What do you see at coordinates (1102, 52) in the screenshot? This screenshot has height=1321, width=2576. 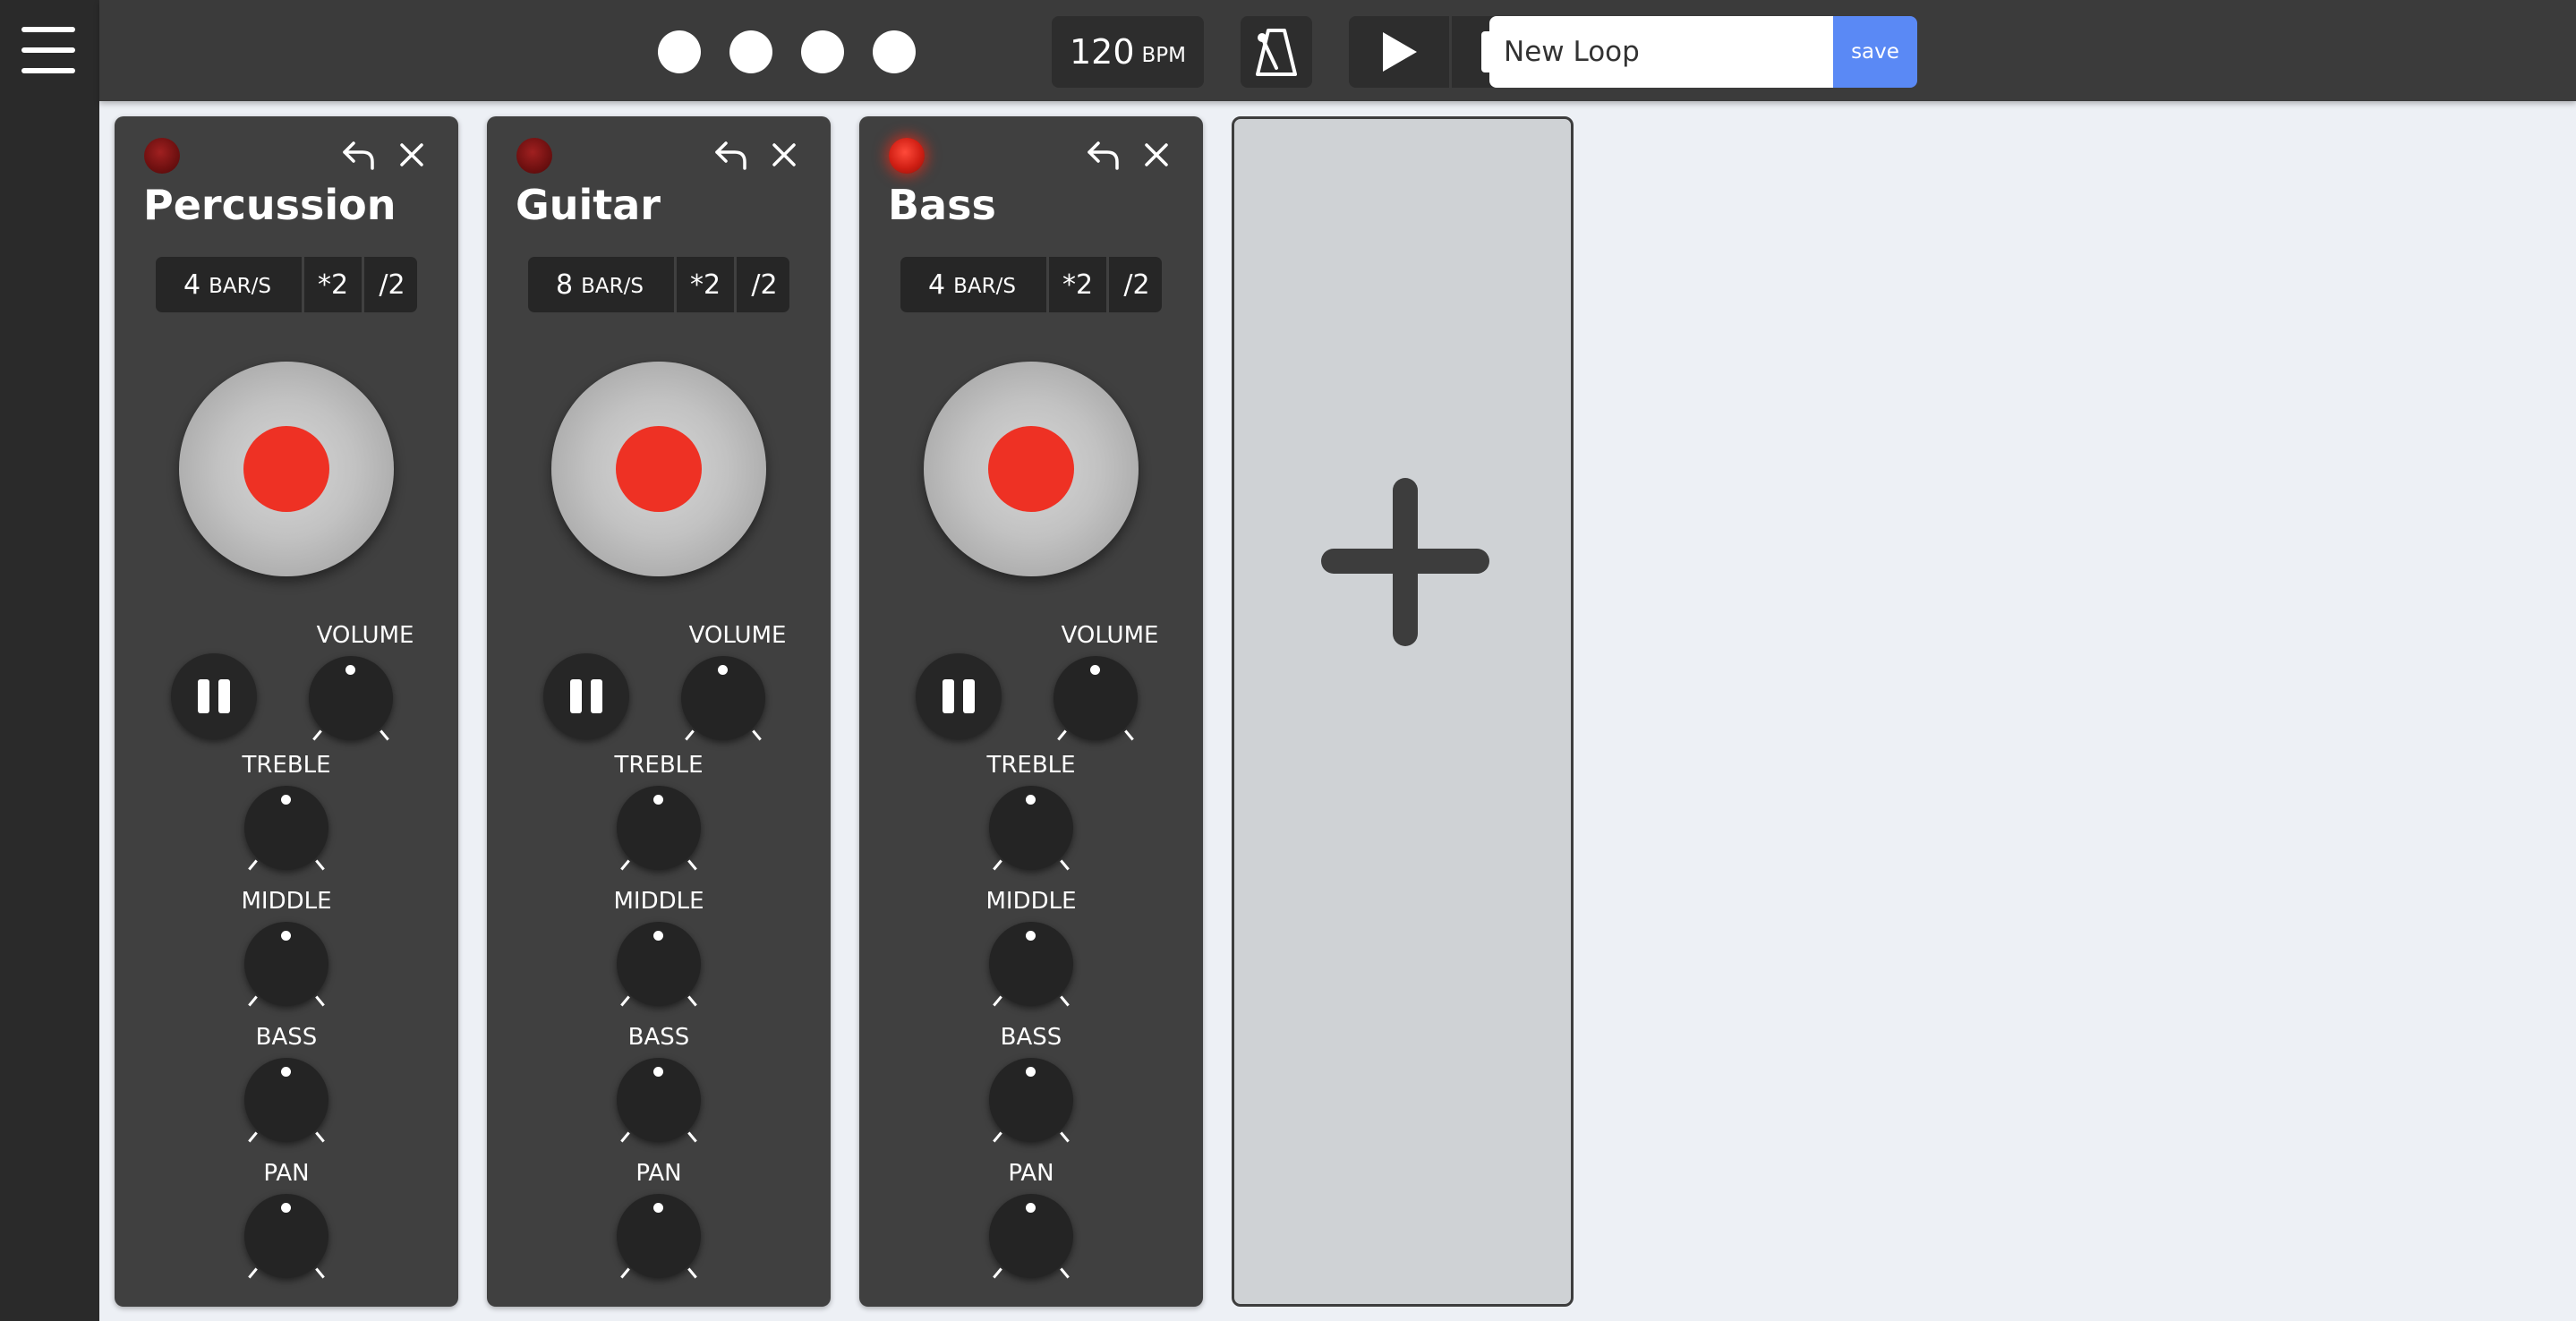 I see `tempo-value: 120` at bounding box center [1102, 52].